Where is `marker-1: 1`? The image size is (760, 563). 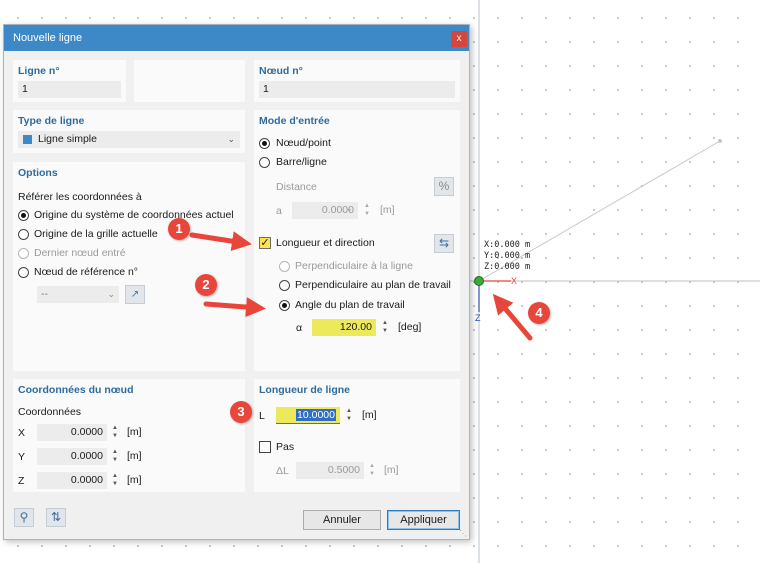
marker-1: 1 is located at coordinates (179, 229).